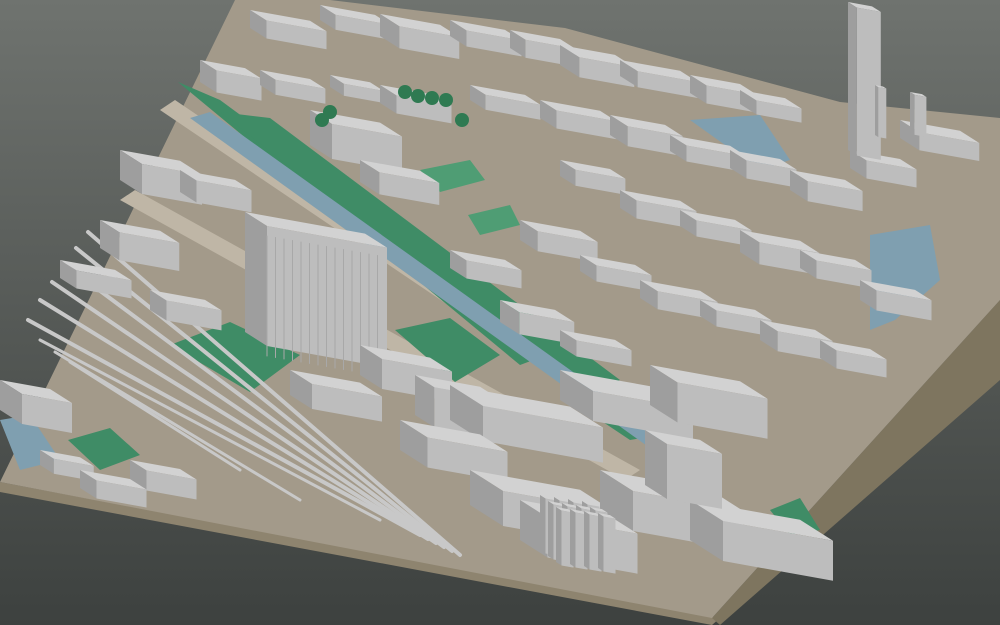  What do you see at coordinates (256, 279) in the screenshot?
I see `large-office-block` at bounding box center [256, 279].